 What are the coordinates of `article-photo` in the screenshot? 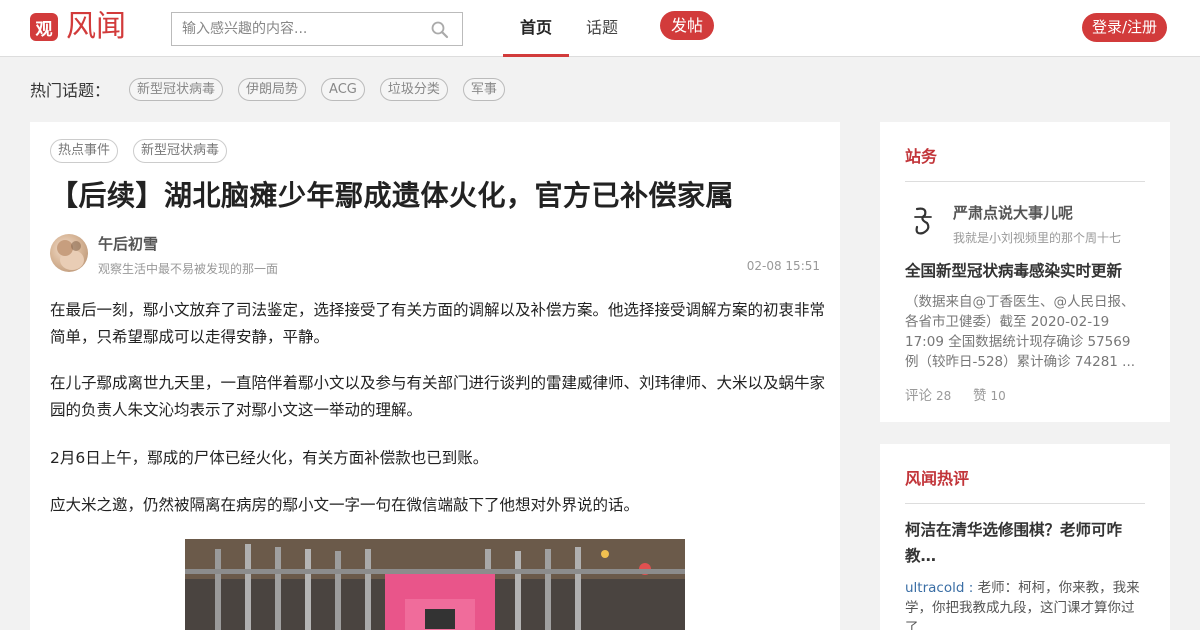 It's located at (435, 584).